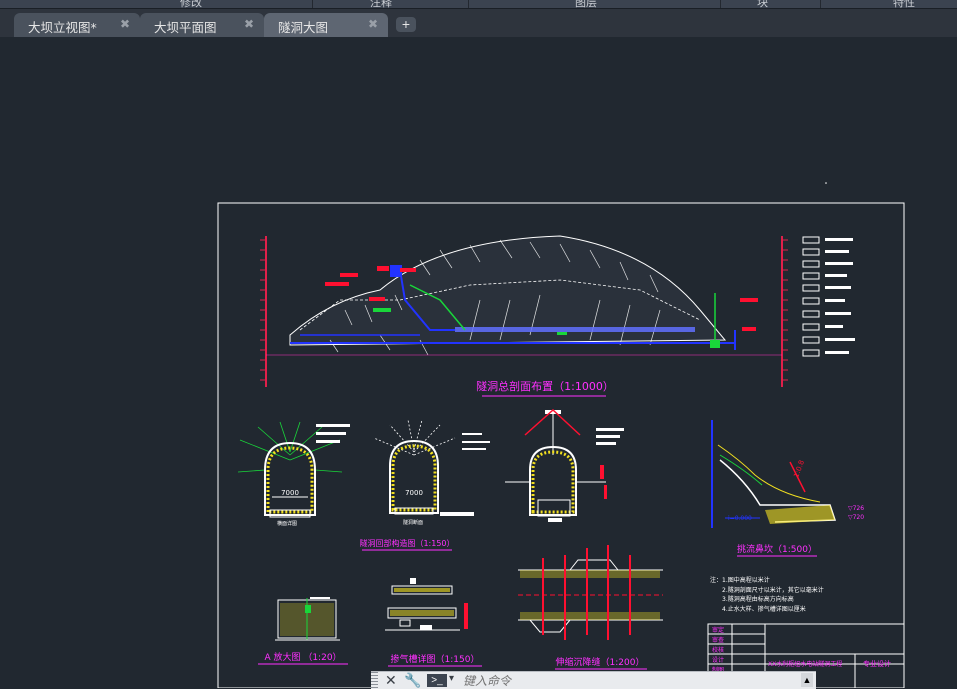 This screenshot has height=689, width=957. I want to click on vent-title: 掺气槽详图（1:150）, so click(435, 659).